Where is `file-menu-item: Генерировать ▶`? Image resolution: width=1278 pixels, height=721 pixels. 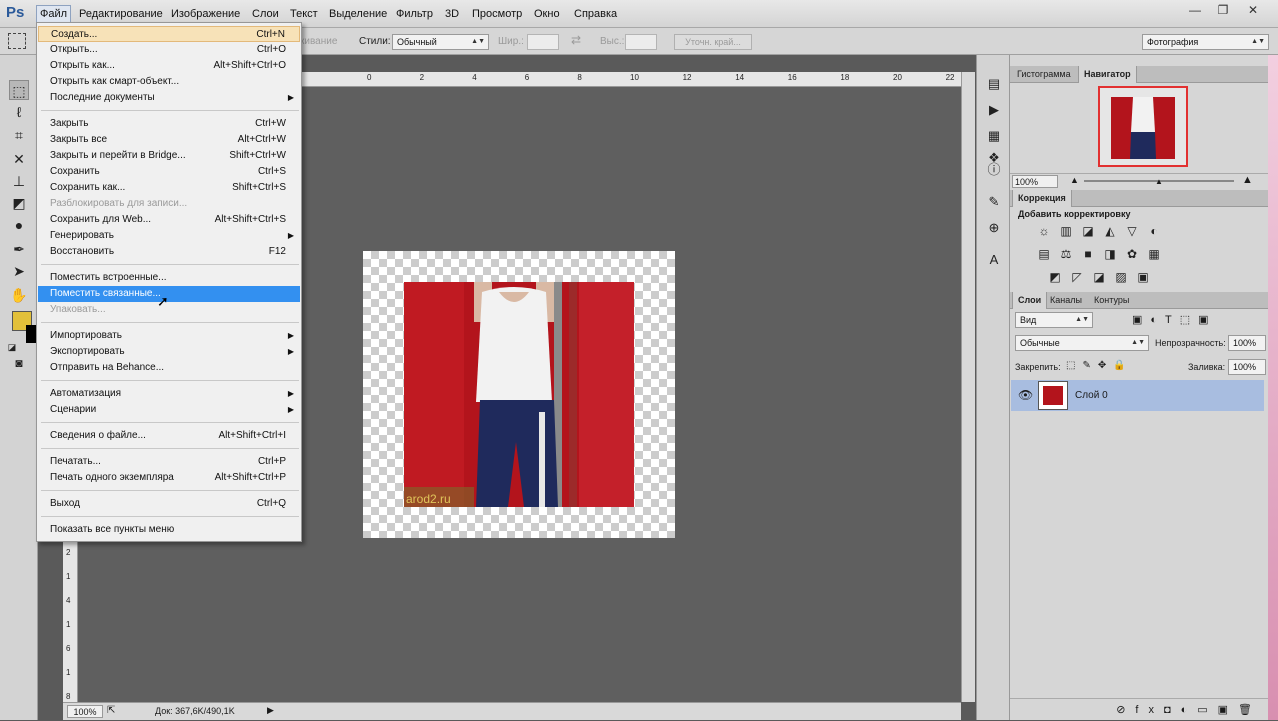 file-menu-item: Генерировать ▶ is located at coordinates (169, 236).